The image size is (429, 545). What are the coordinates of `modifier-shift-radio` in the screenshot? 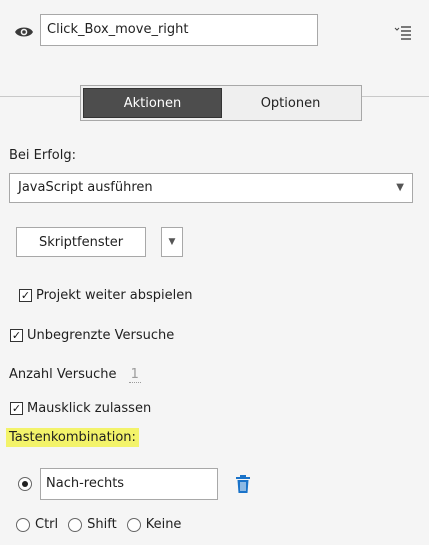 It's located at (75, 524).